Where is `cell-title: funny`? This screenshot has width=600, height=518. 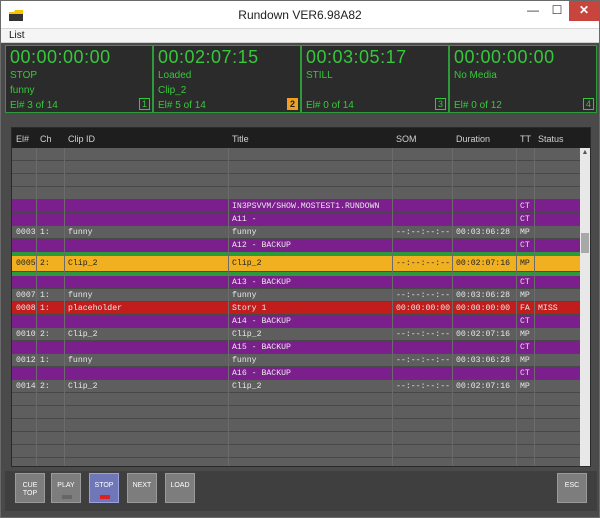 cell-title: funny is located at coordinates (244, 295).